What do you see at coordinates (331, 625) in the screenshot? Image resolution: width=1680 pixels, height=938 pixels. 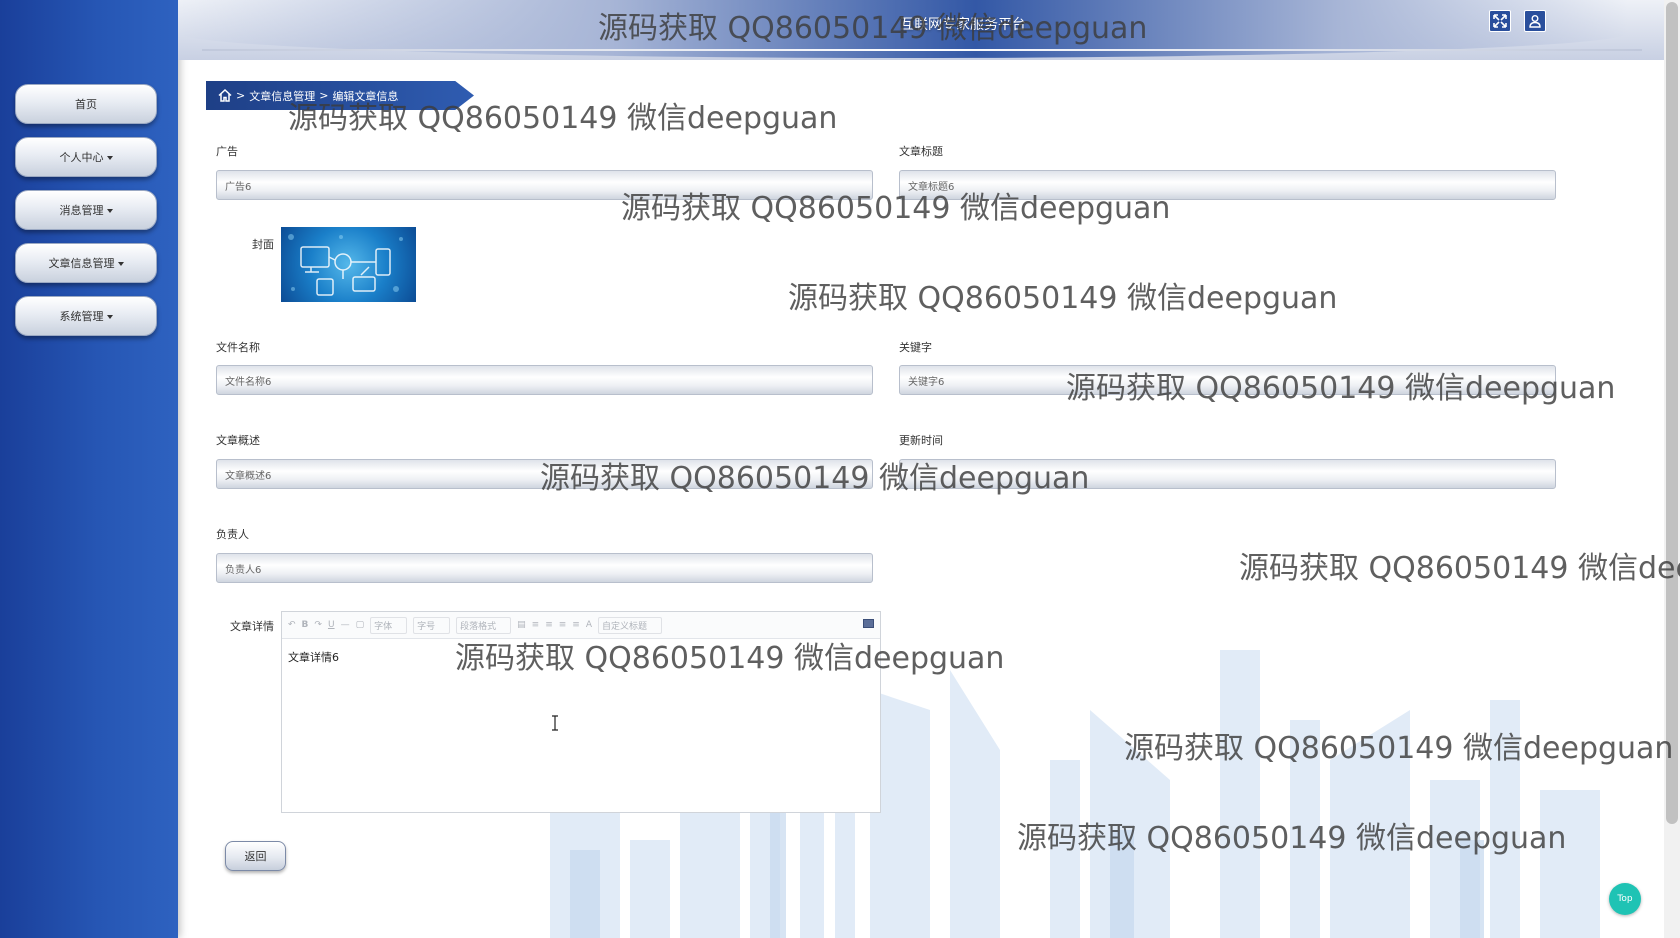 I see `underline-icon: U` at bounding box center [331, 625].